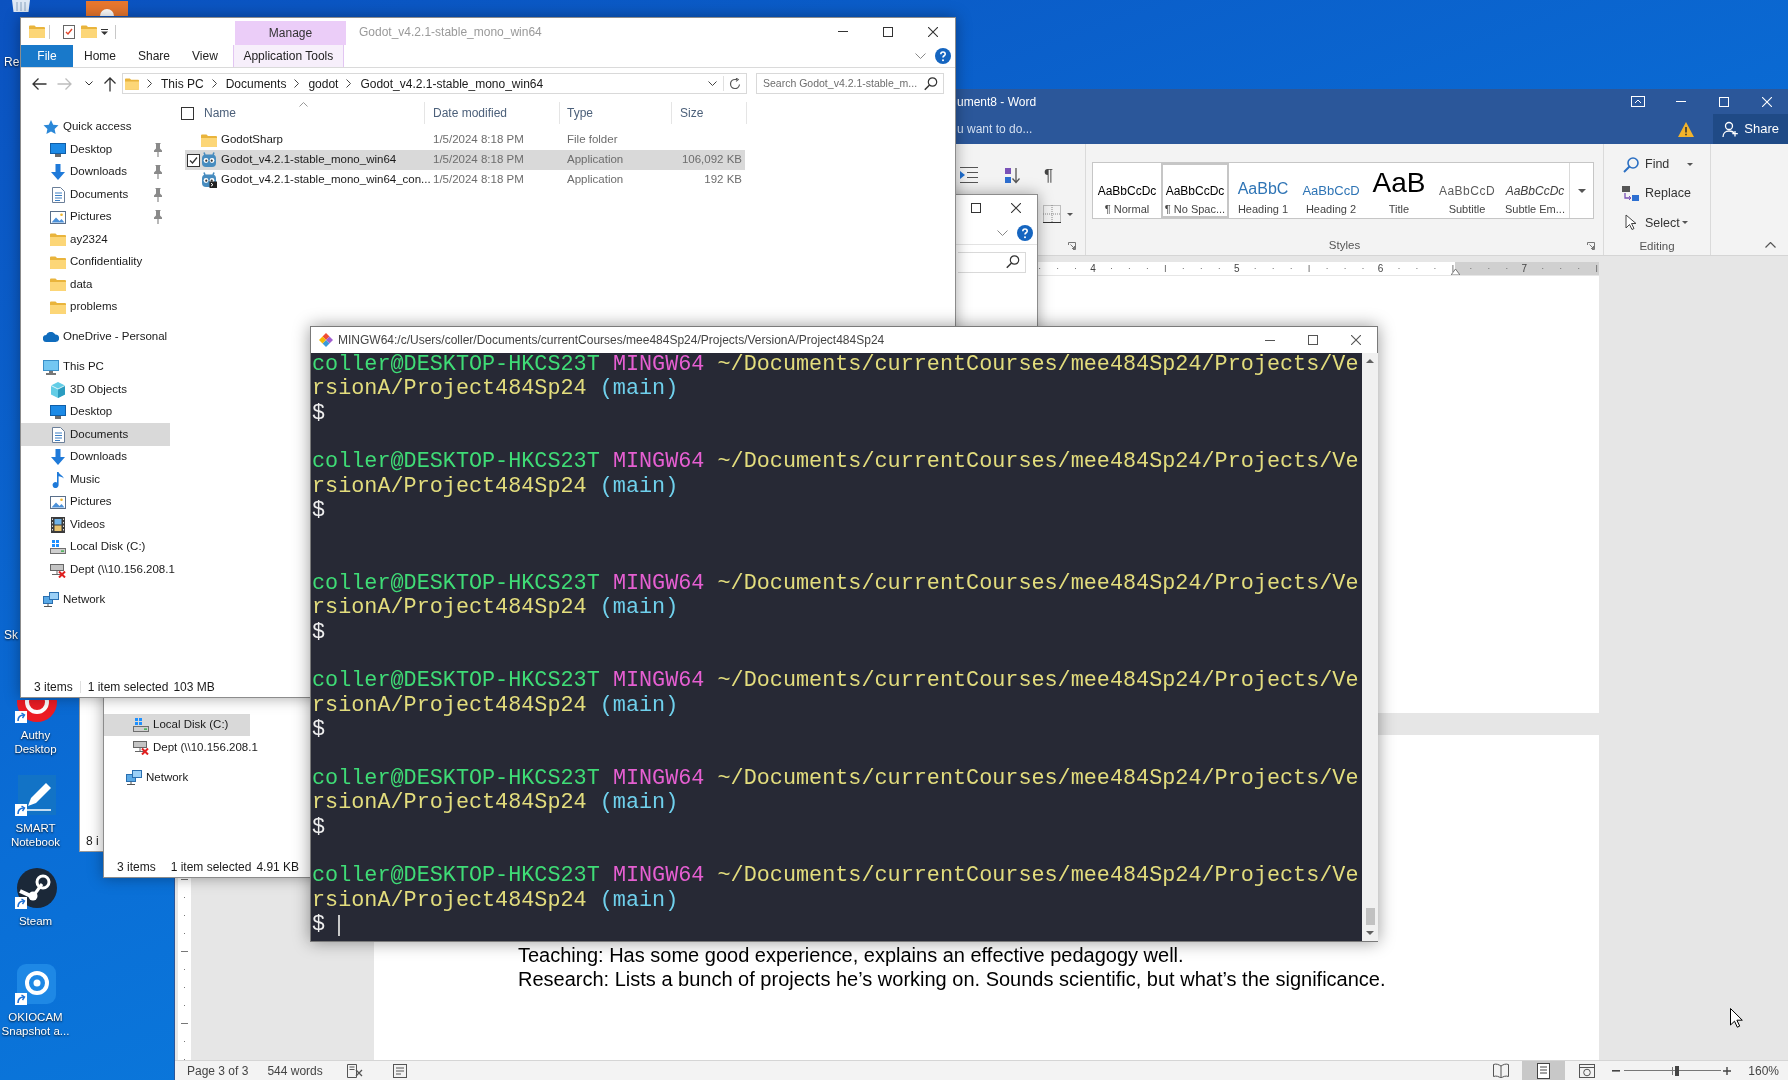  Describe the element at coordinates (182, 83) in the screenshot. I see `breadcrumb-item: This PC` at that location.